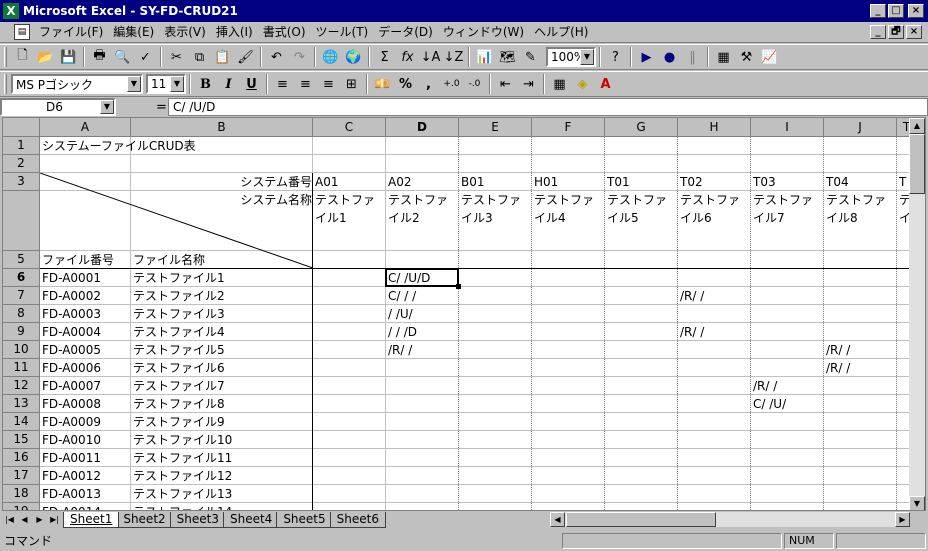 Image resolution: width=928 pixels, height=551 pixels. I want to click on pause-macro-icon: ‖, so click(692, 57).